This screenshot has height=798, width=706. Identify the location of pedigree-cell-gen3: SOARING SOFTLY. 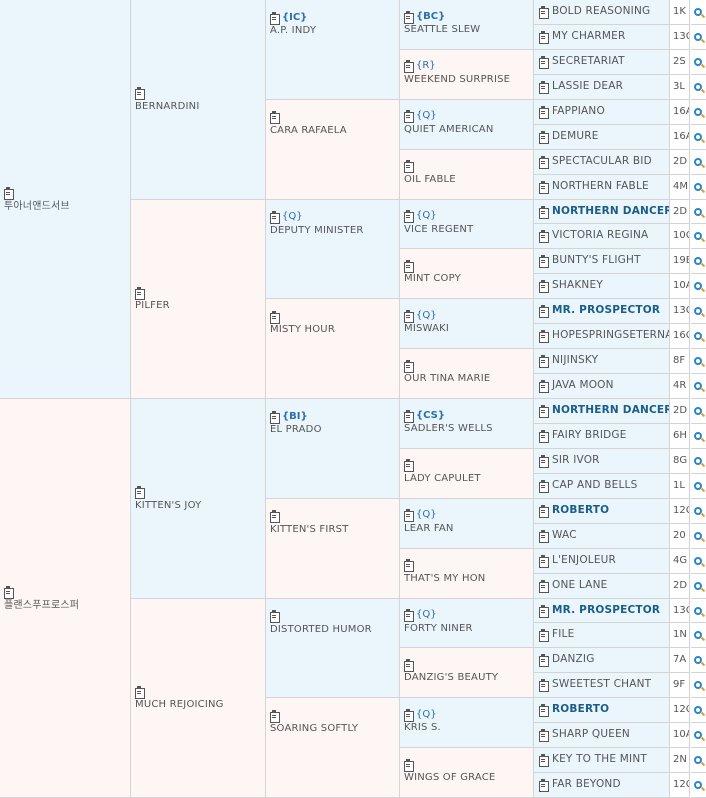
(333, 748).